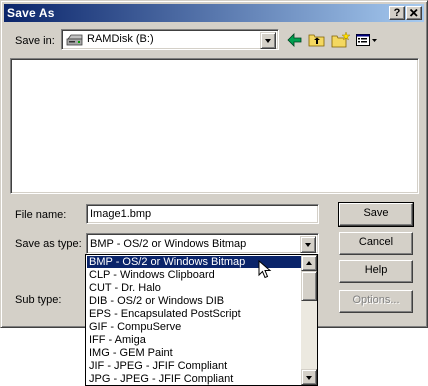  Describe the element at coordinates (214, 13) in the screenshot. I see `title-bar: Save As ?` at that location.